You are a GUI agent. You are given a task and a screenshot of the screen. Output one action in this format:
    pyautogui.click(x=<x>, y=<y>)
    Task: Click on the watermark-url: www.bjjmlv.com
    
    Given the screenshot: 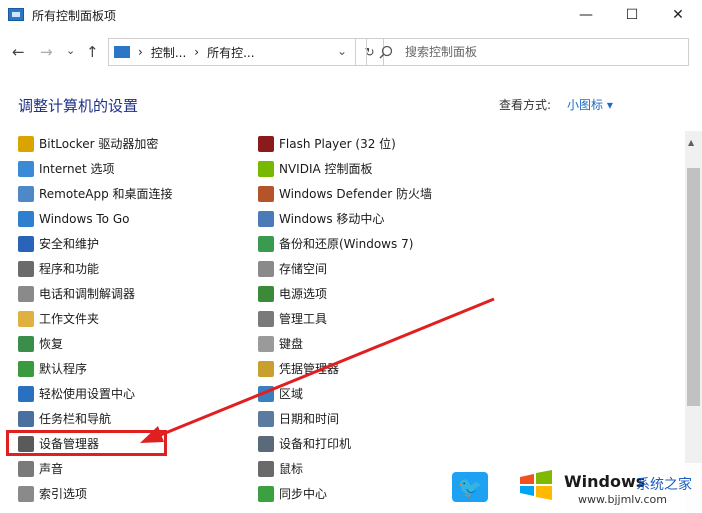 What is the action you would take?
    pyautogui.click(x=622, y=499)
    